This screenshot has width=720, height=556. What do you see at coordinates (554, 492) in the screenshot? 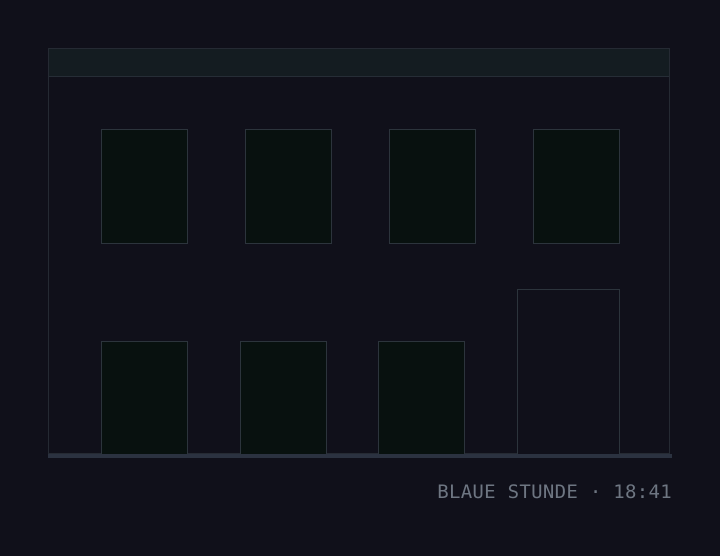
I see `time-caption: BLAUE STUNDE · 18:41` at bounding box center [554, 492].